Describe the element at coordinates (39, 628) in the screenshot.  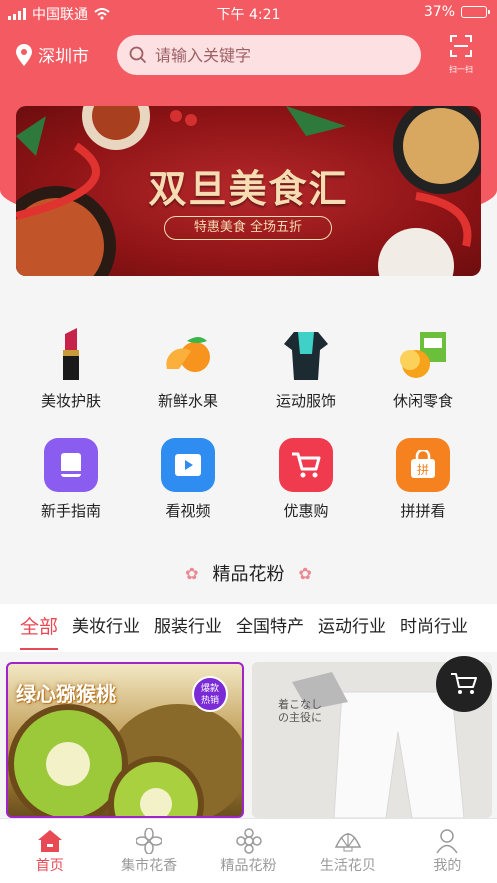
I see `tab-all: 全部` at that location.